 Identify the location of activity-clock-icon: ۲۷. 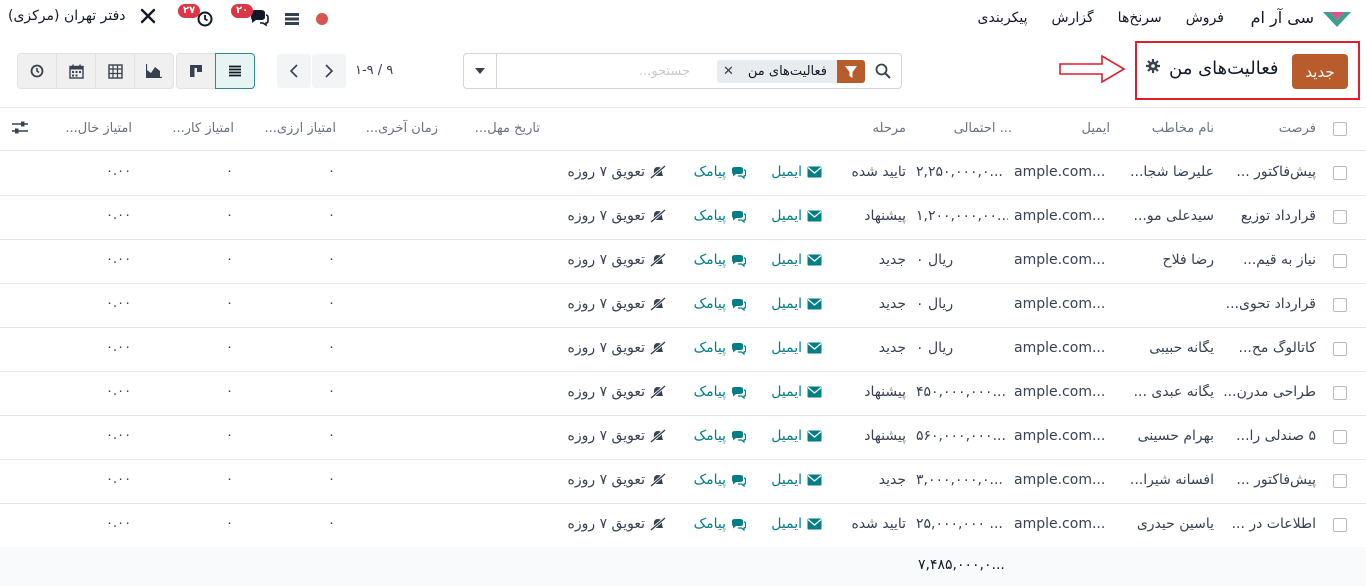
(196, 15).